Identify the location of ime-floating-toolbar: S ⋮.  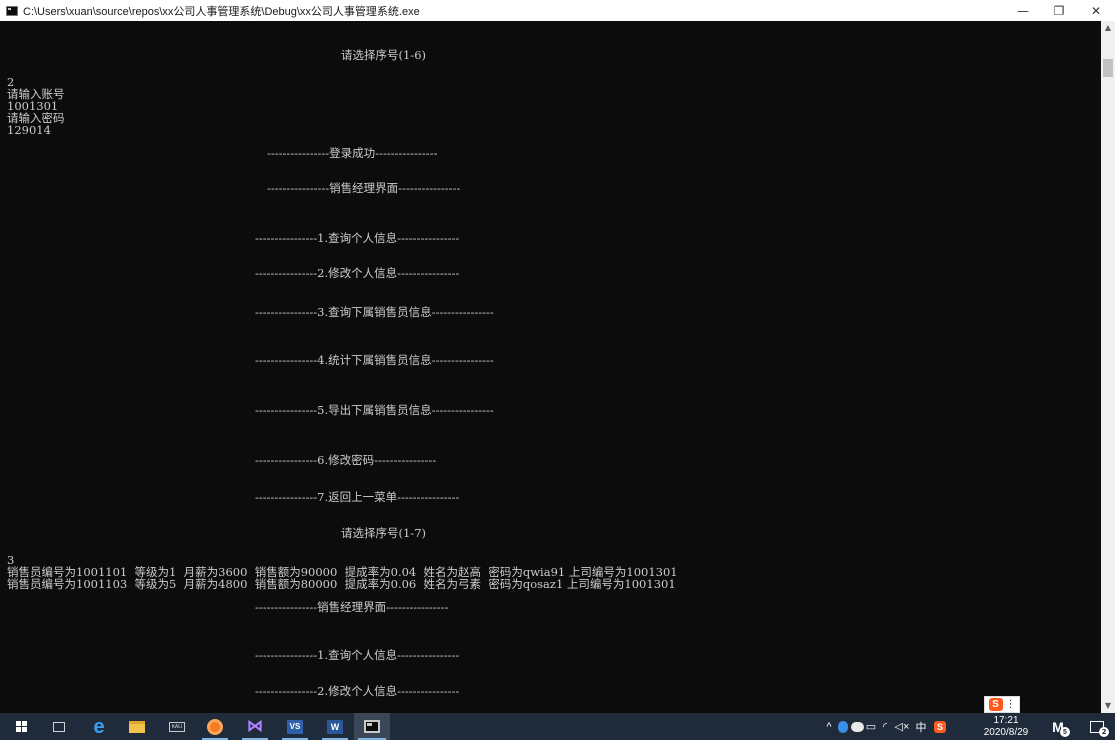
(1002, 704).